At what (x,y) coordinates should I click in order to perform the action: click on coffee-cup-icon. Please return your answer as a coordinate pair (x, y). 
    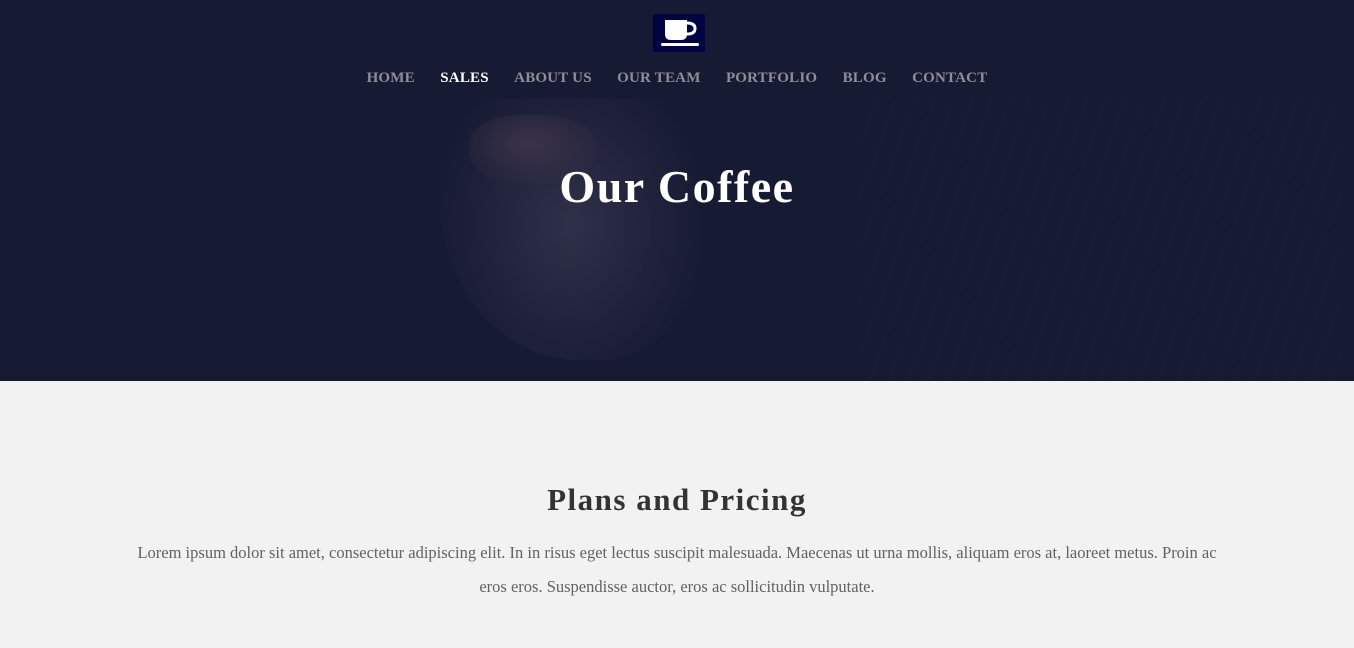
    Looking at the image, I should click on (680, 33).